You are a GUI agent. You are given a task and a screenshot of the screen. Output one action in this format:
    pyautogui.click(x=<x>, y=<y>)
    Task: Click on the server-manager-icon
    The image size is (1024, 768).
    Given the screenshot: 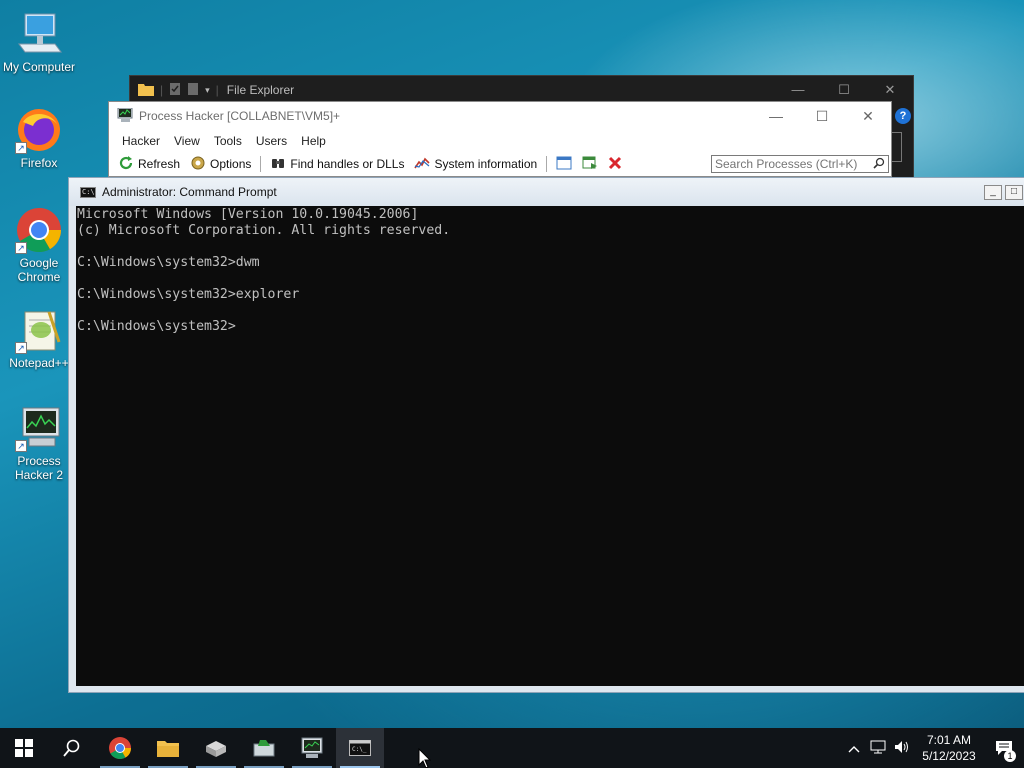 What is the action you would take?
    pyautogui.click(x=216, y=749)
    